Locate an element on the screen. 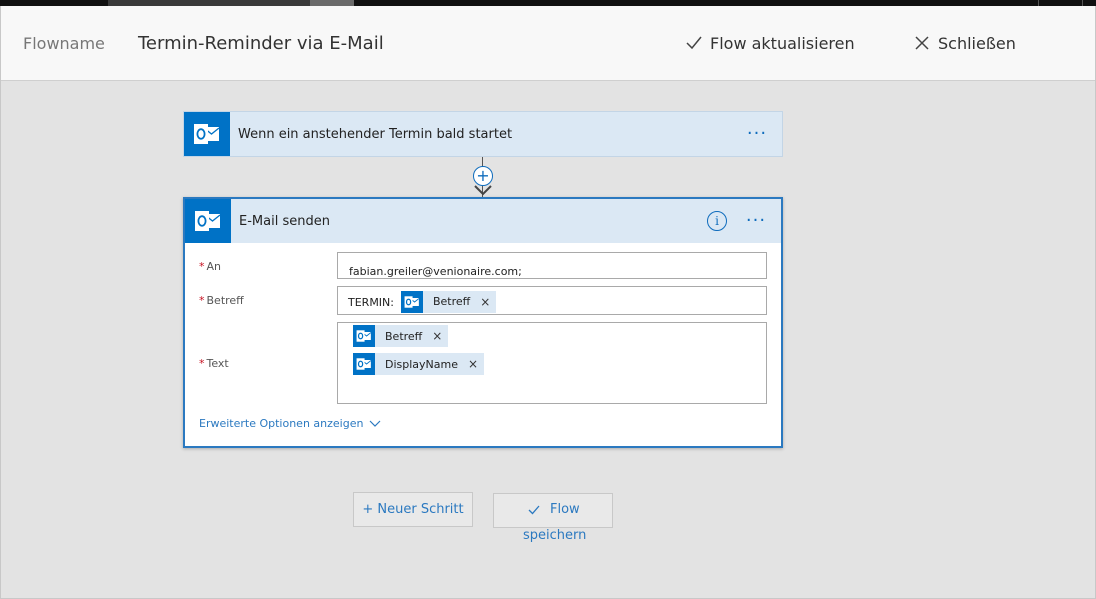  new-step-button: + Neuer Schritt is located at coordinates (413, 509).